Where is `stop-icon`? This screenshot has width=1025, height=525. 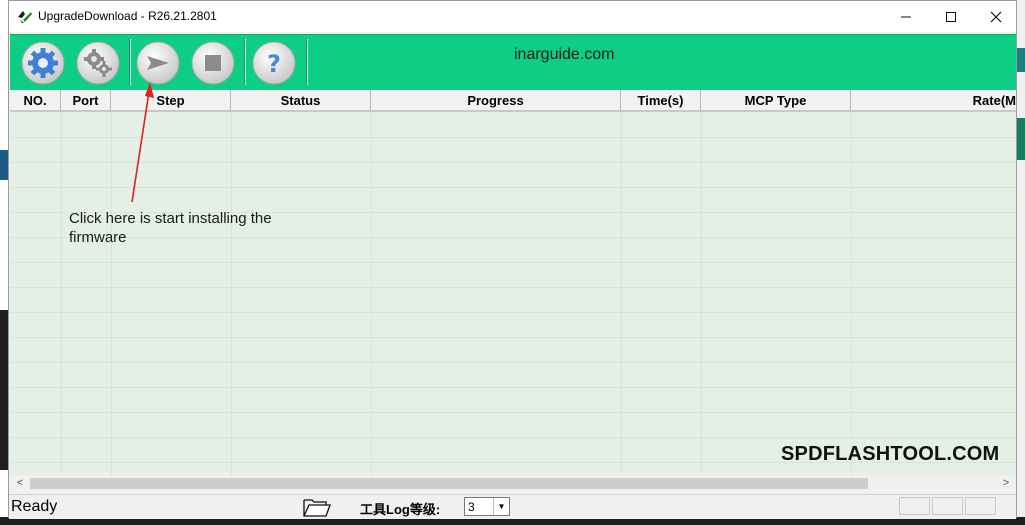
stop-icon is located at coordinates (213, 63).